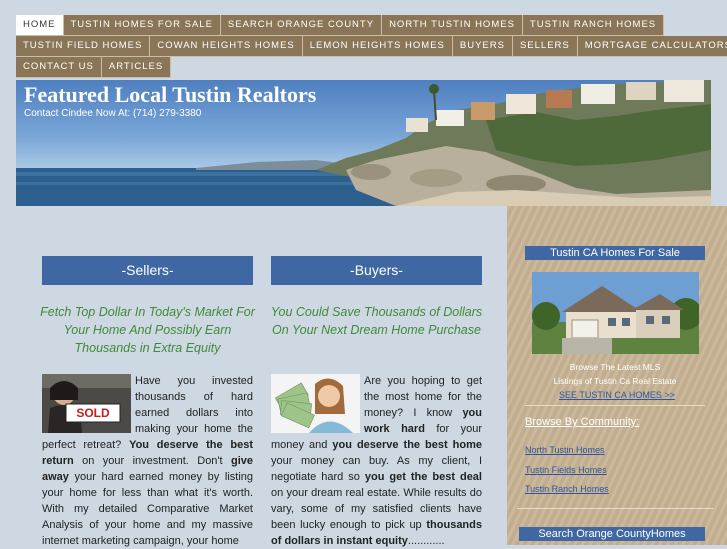  What do you see at coordinates (565, 450) in the screenshot?
I see `community-link-north-tustin: North Tustin Homes` at bounding box center [565, 450].